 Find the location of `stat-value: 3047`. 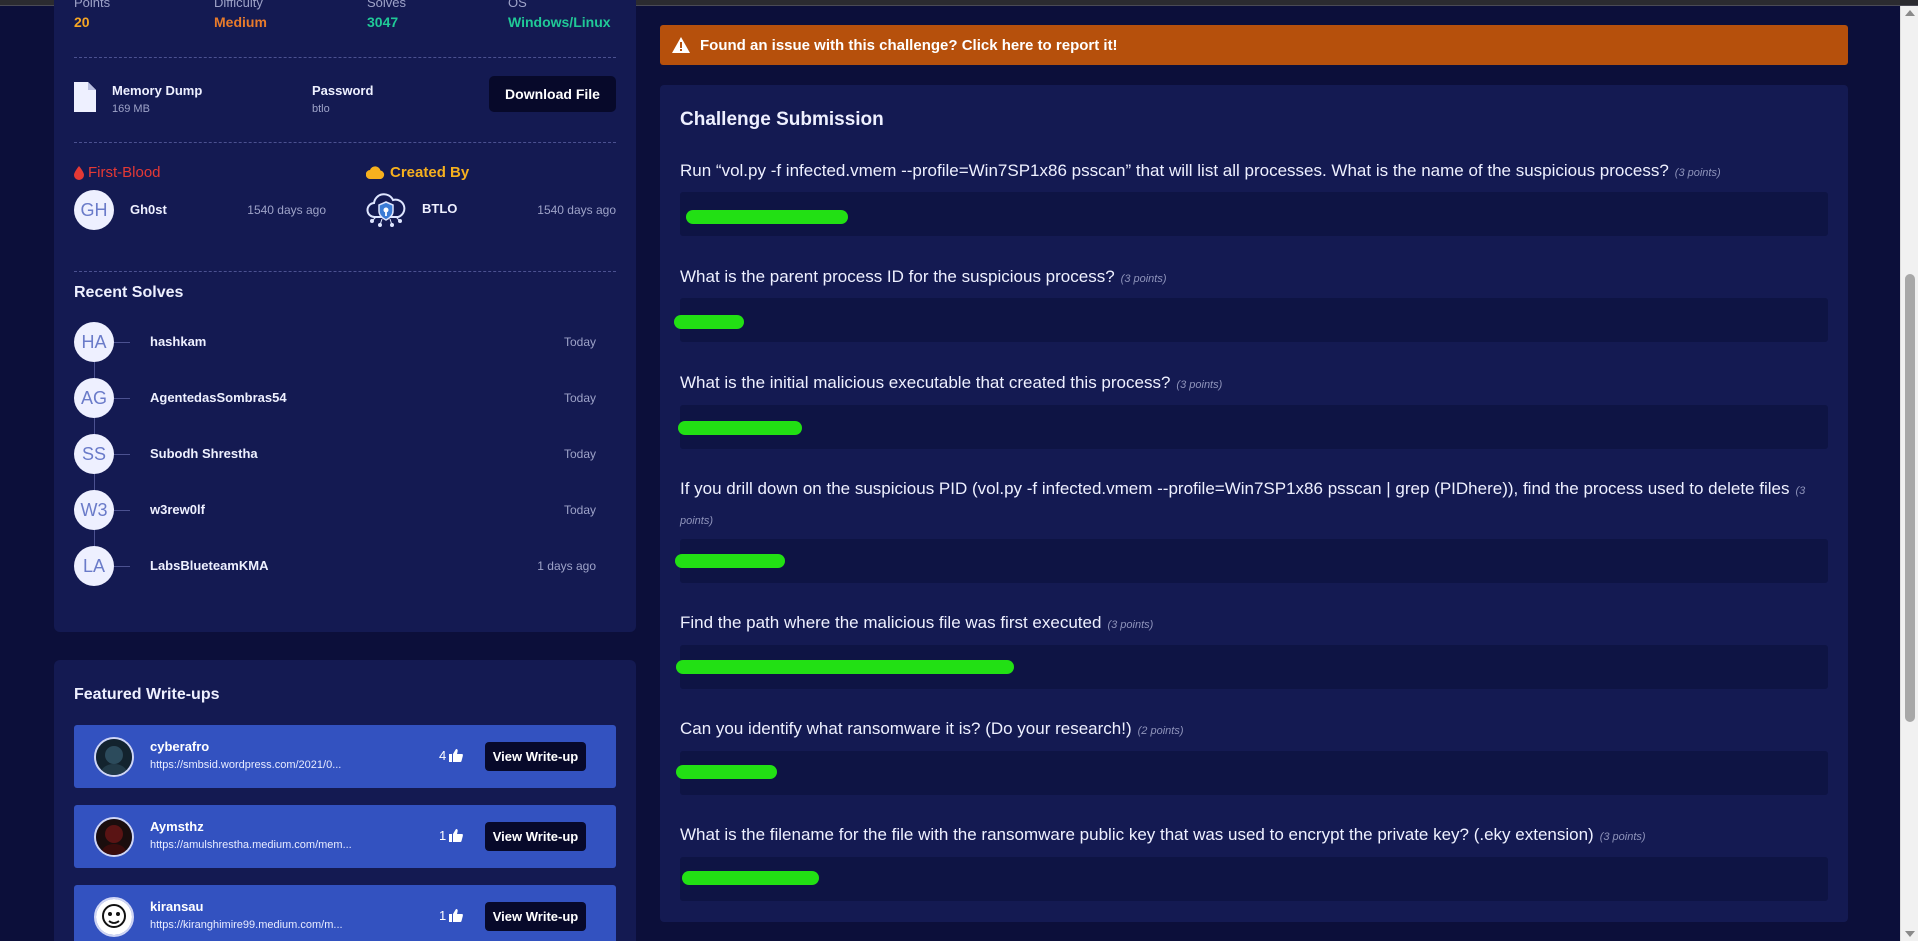

stat-value: 3047 is located at coordinates (383, 22).